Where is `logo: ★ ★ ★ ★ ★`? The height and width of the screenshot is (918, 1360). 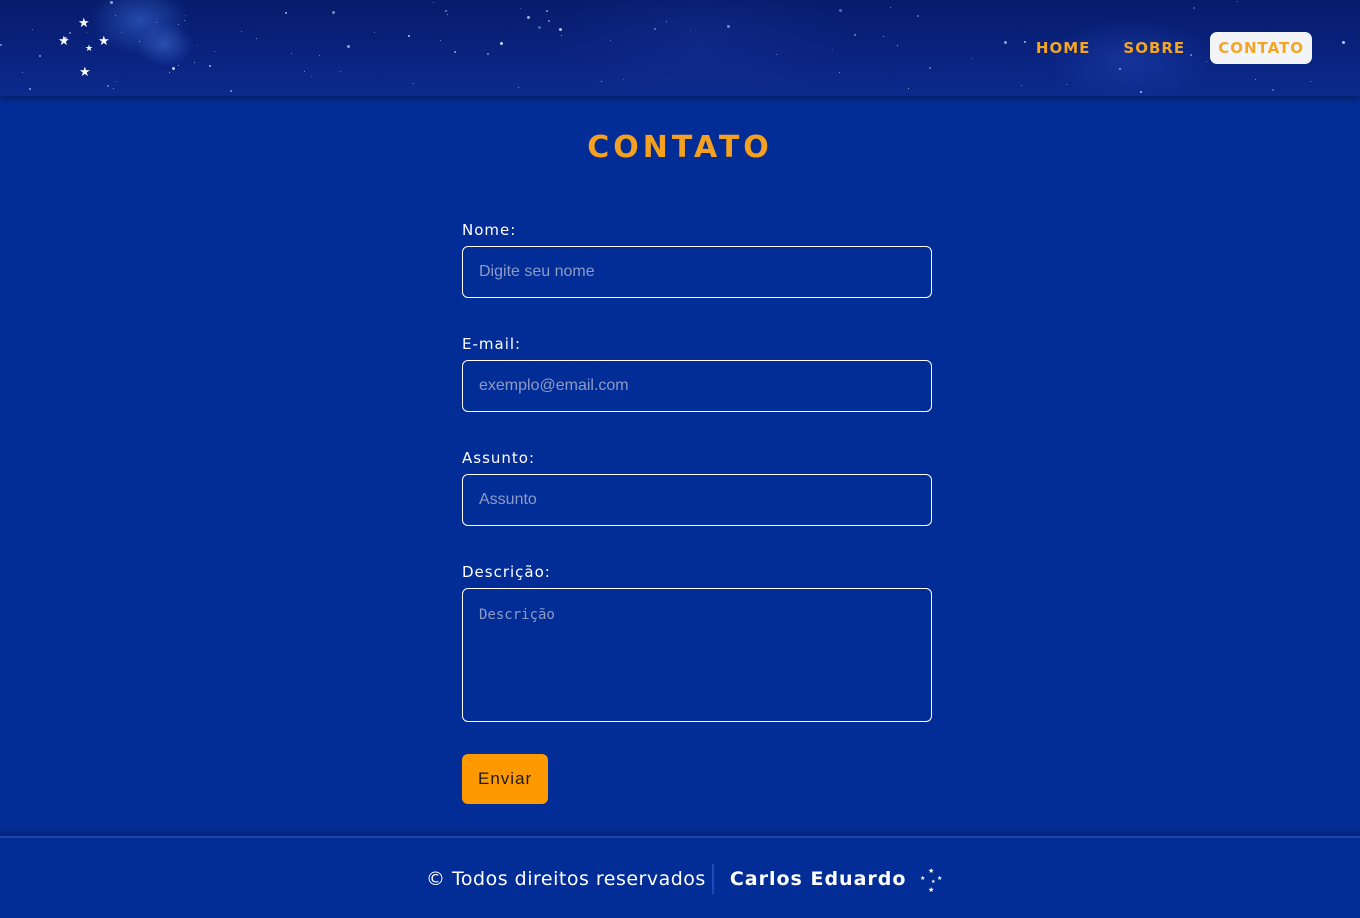 logo: ★ ★ ★ ★ ★ is located at coordinates (86, 47).